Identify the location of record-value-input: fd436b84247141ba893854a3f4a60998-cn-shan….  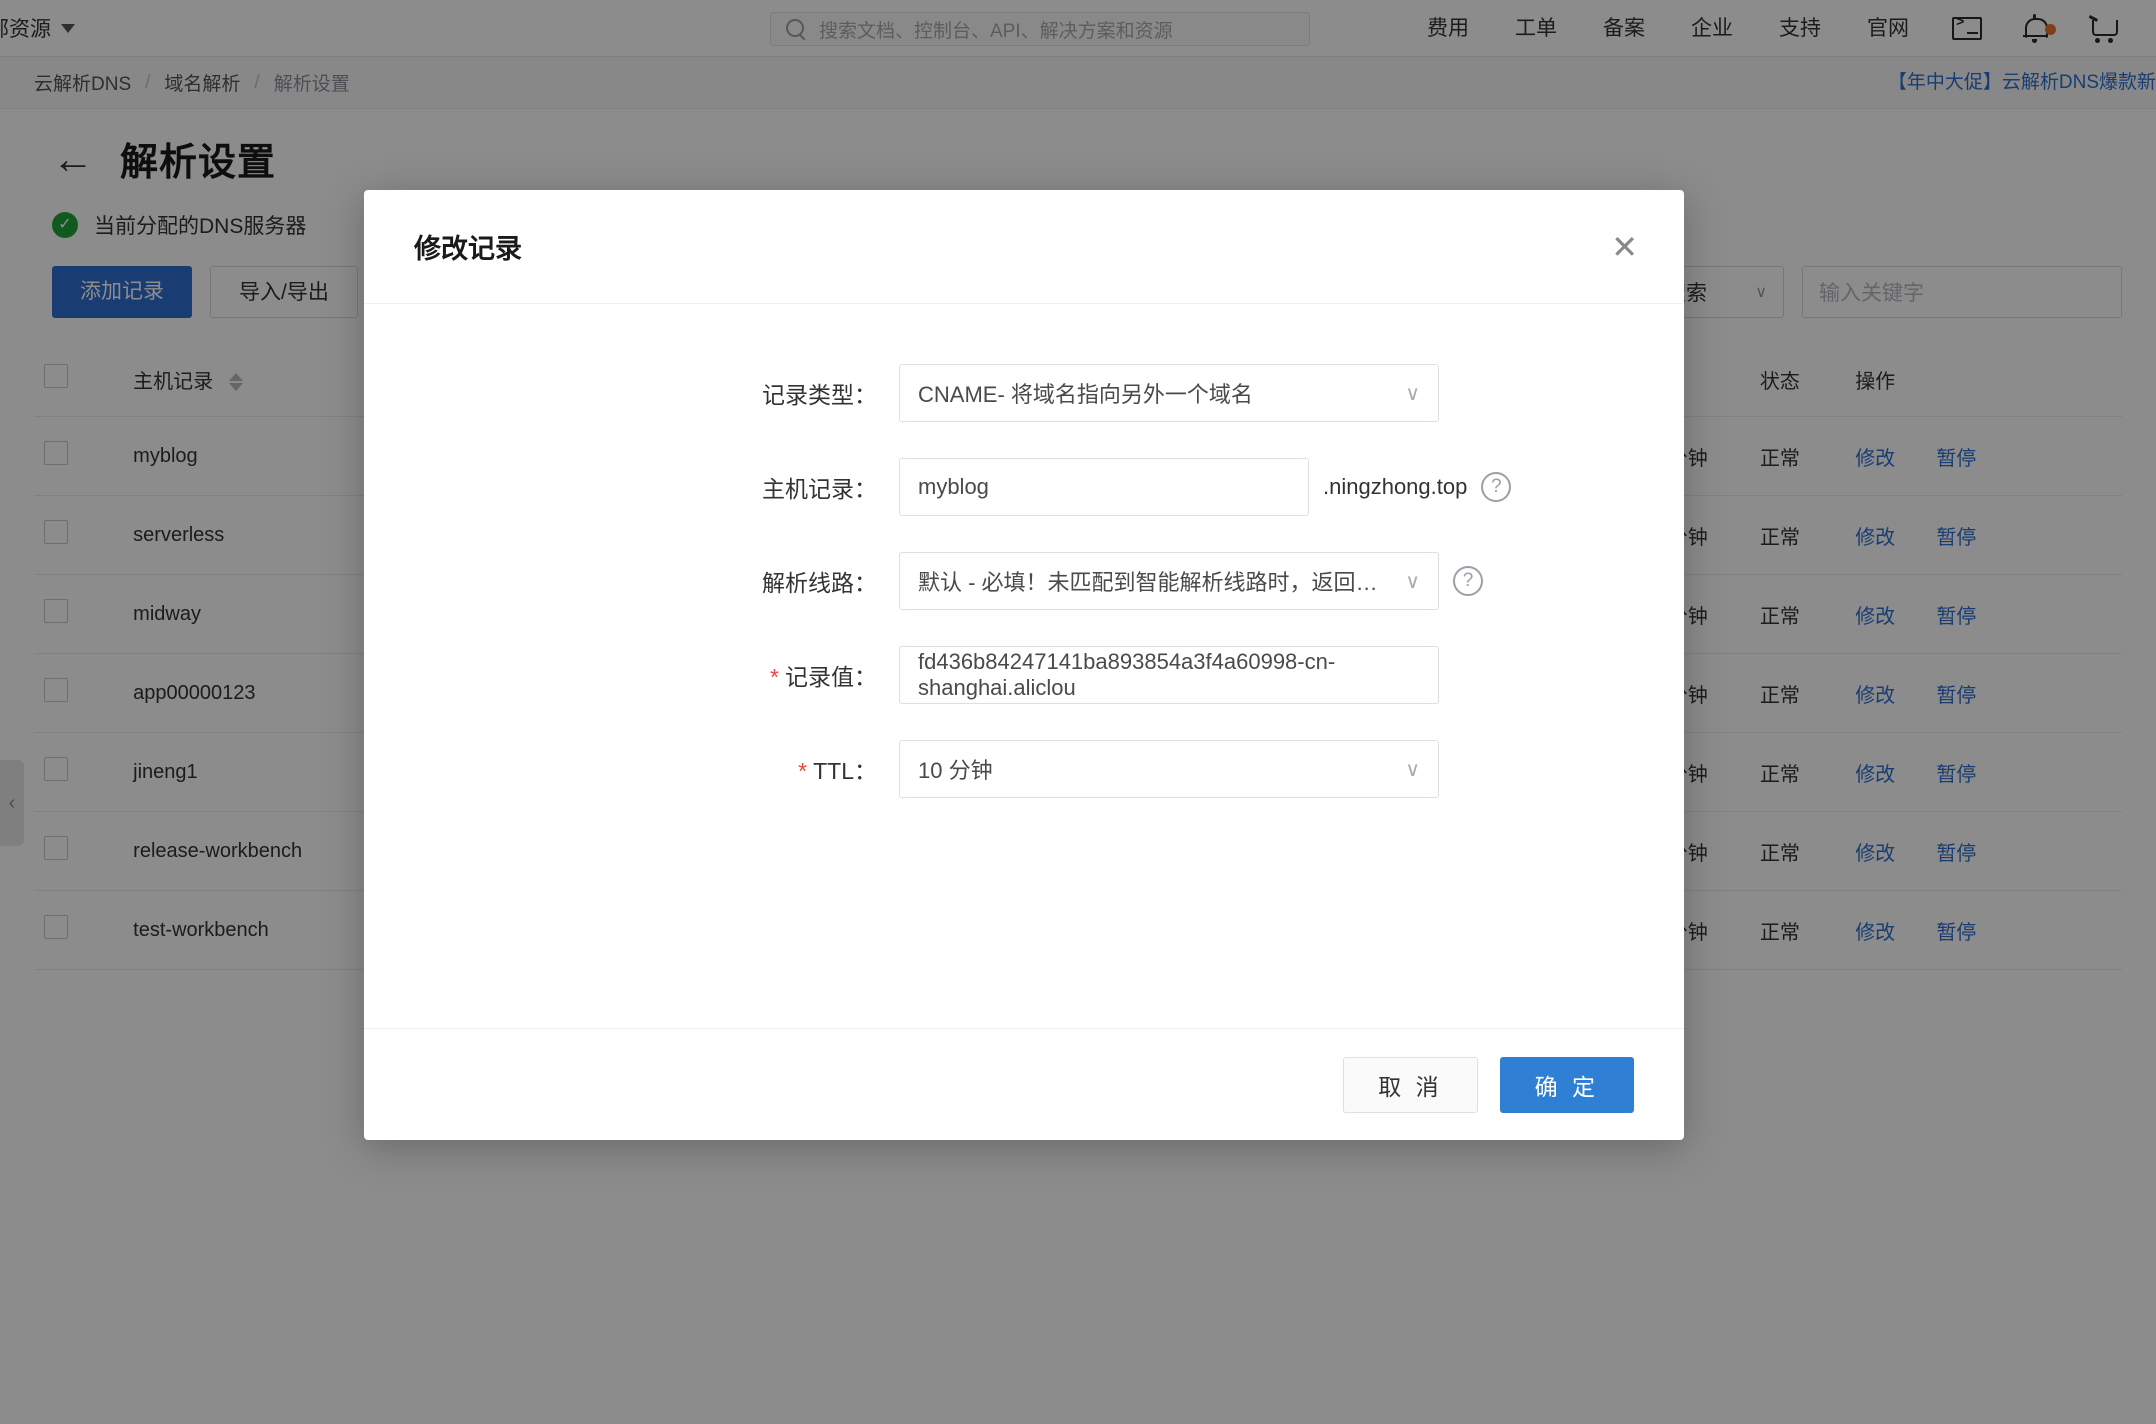
(1169, 675).